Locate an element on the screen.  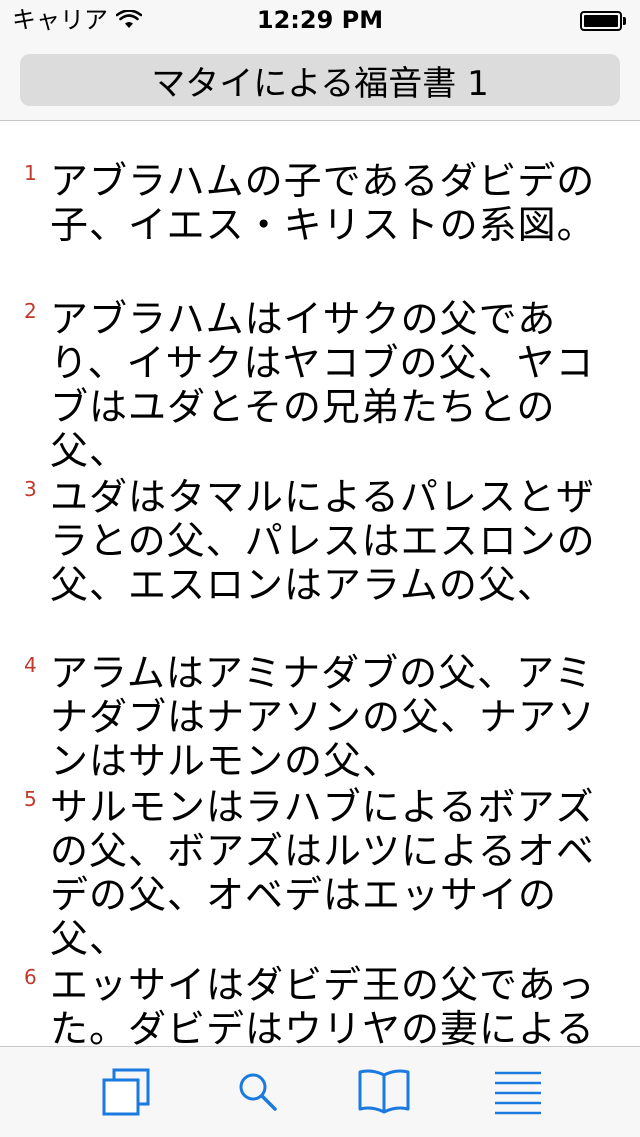
clock: 12:29 PM is located at coordinates (320, 20).